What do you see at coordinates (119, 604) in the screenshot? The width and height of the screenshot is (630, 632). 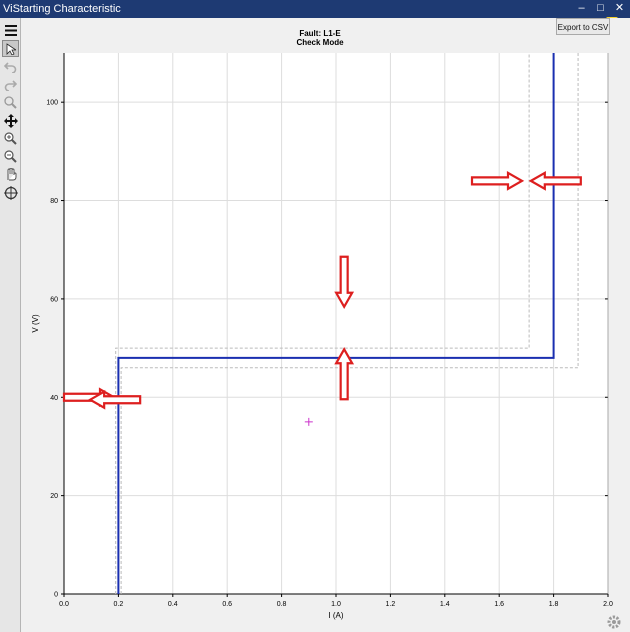 I see `x-tick-label: 0.2` at bounding box center [119, 604].